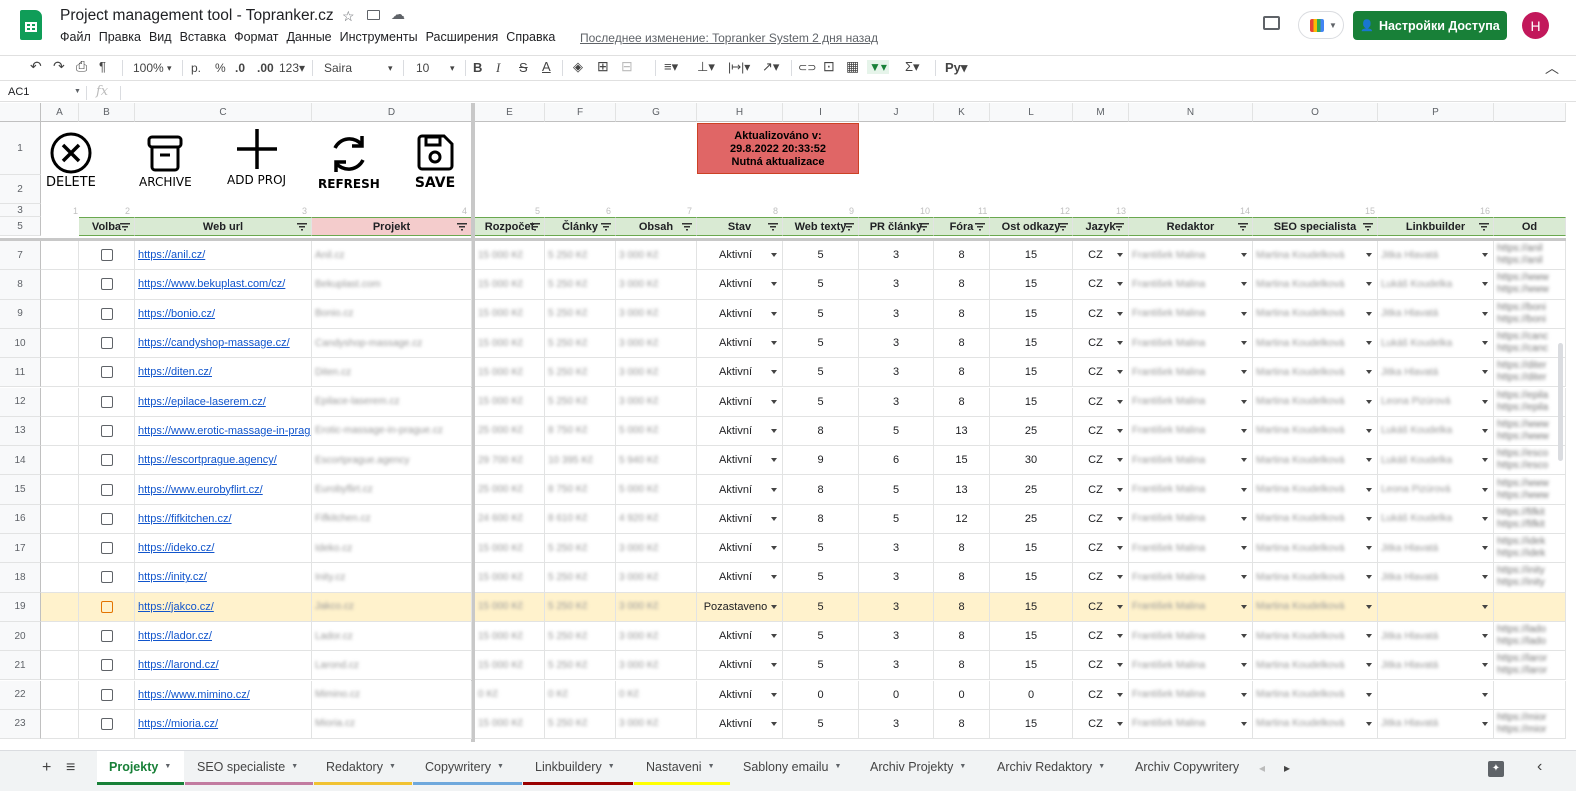 The image size is (1576, 791). Describe the element at coordinates (256, 38) in the screenshot. I see `menu-format: Формат` at that location.